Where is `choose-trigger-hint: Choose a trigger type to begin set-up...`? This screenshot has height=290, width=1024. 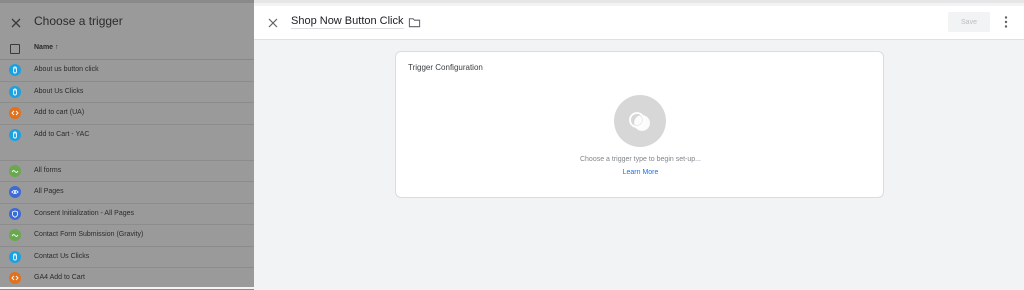 choose-trigger-hint: Choose a trigger type to begin set-up... is located at coordinates (640, 159).